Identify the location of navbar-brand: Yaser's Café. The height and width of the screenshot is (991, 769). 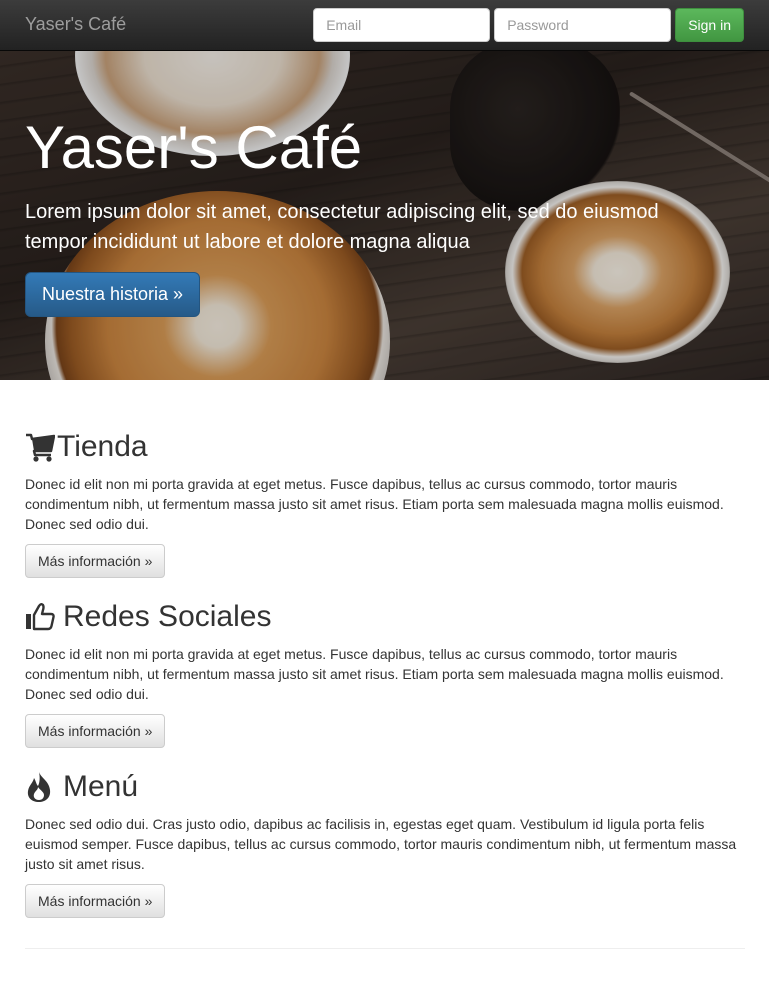
(75, 24).